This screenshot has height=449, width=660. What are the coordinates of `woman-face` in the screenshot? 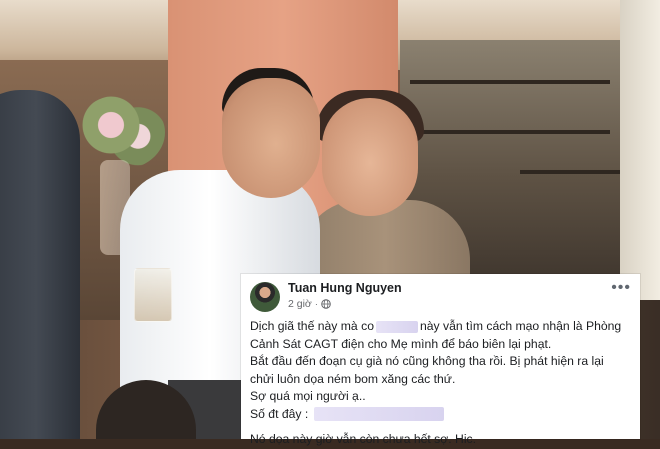 It's located at (370, 157).